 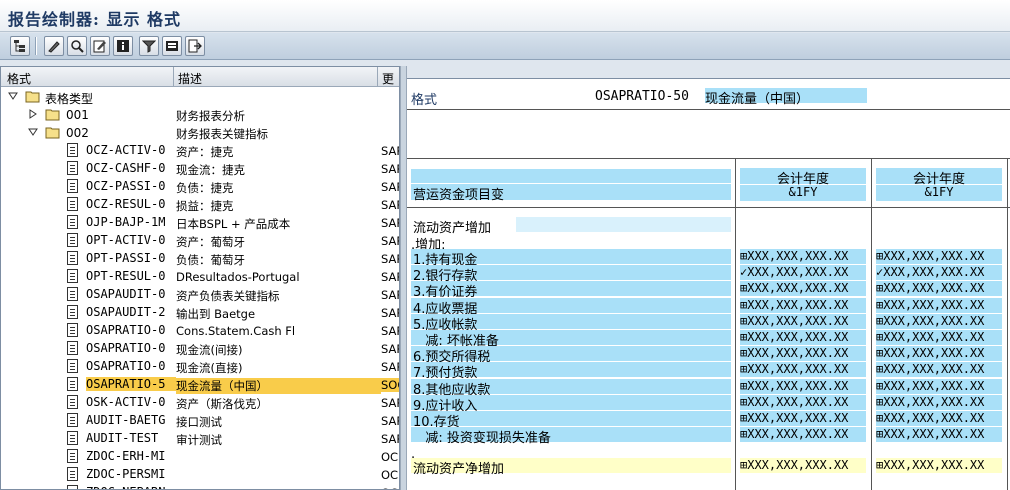 I want to click on tree-item-code: OCZ-PASSI-0, so click(x=126, y=186).